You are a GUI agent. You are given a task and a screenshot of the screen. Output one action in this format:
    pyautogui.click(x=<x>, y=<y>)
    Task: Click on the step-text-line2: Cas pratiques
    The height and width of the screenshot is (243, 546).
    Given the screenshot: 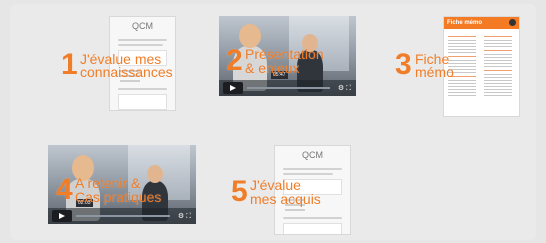 What is the action you would take?
    pyautogui.click(x=118, y=197)
    